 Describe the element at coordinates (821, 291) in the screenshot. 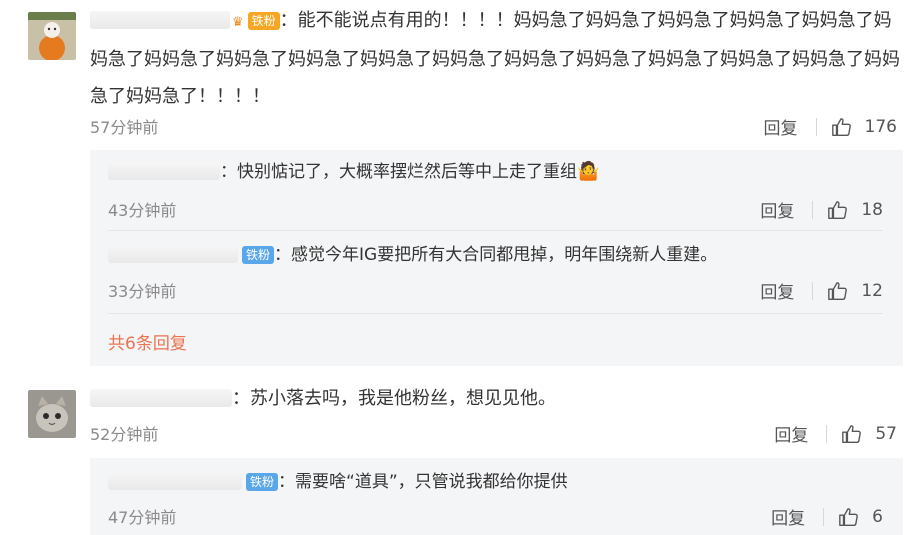

I see `reply-actions: 回复 12` at that location.